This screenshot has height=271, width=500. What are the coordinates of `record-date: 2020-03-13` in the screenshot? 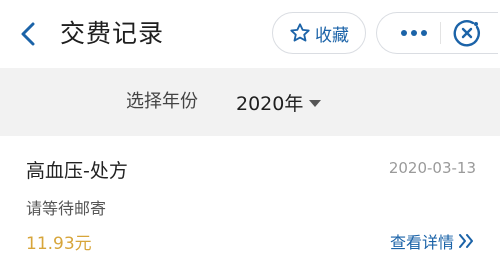 It's located at (432, 168).